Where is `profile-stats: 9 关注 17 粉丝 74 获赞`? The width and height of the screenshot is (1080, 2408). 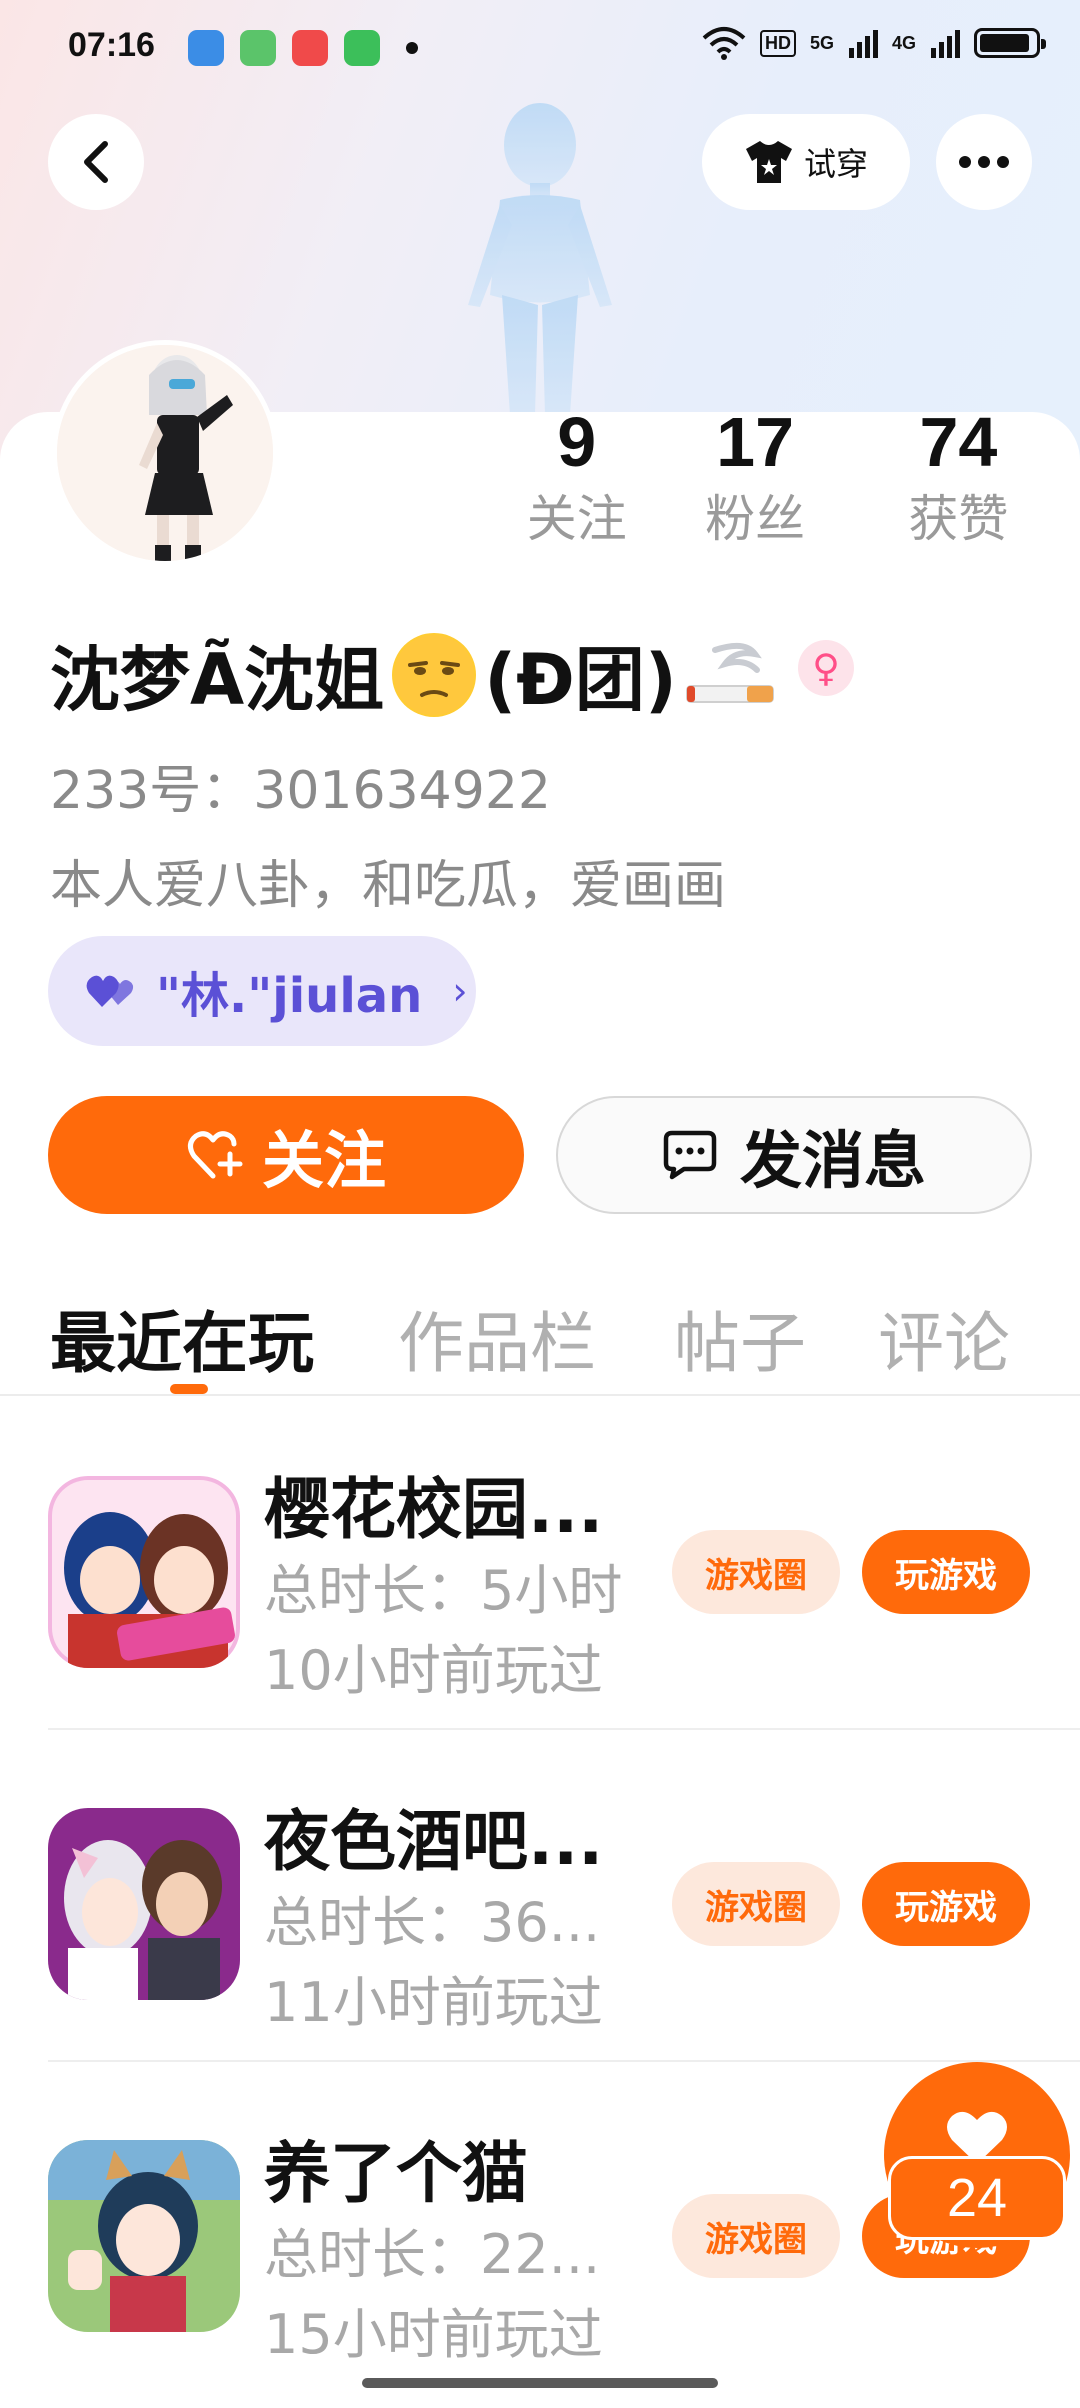 profile-stats: 9 关注 17 粉丝 74 获赞 is located at coordinates (770, 477).